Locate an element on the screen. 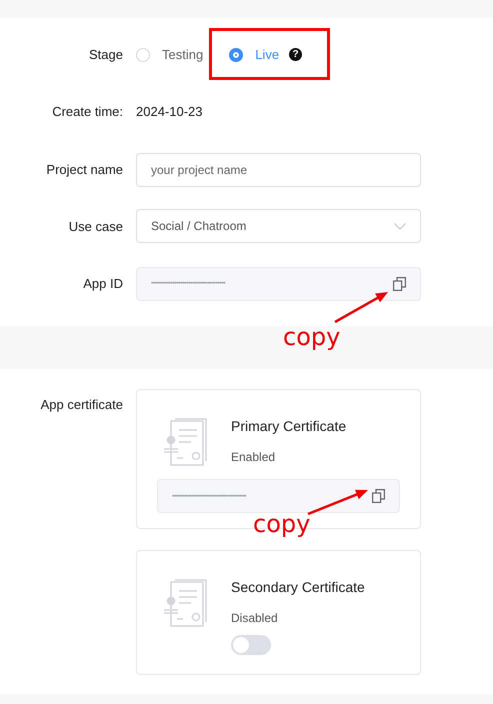 The height and width of the screenshot is (704, 493). app-id-label: App ID is located at coordinates (102, 283).